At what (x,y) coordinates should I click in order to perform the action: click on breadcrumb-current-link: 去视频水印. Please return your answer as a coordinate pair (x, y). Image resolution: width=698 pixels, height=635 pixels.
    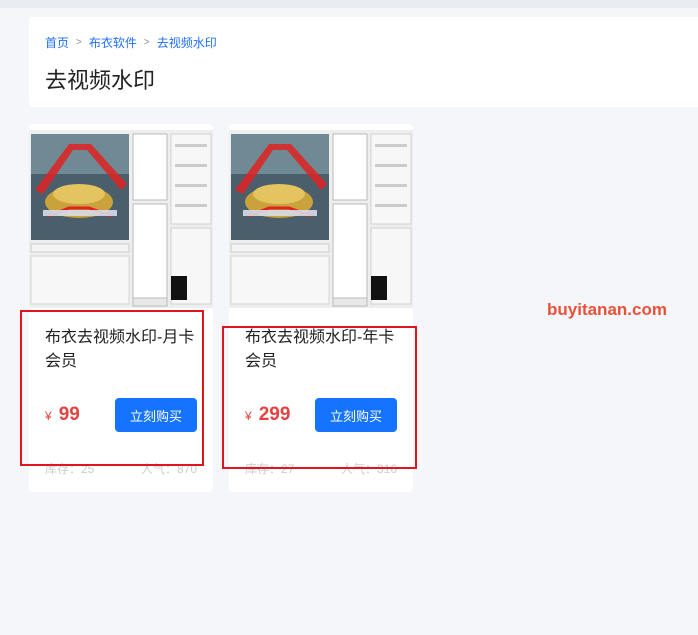
    Looking at the image, I should click on (187, 42).